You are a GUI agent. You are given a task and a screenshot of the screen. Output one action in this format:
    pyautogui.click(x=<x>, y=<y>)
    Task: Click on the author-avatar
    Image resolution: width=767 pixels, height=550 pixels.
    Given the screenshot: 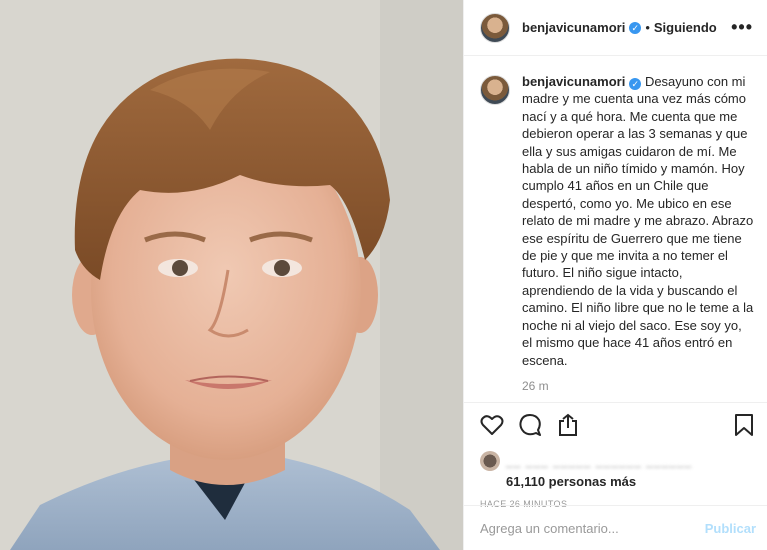 What is the action you would take?
    pyautogui.click(x=495, y=27)
    